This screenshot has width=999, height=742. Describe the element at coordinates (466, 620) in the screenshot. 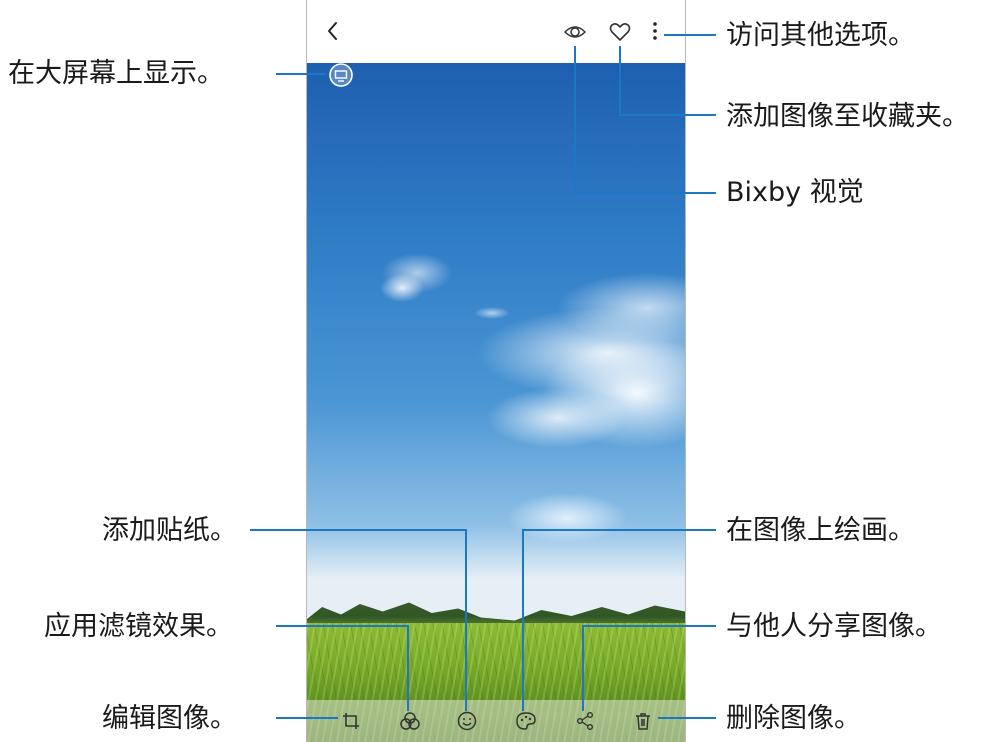

I see `leader-add-sticker-v` at that location.